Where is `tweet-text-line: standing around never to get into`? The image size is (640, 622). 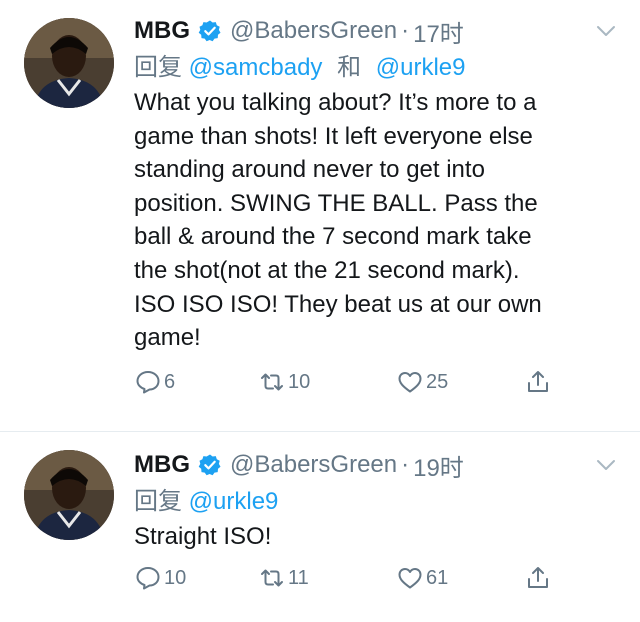 tweet-text-line: standing around never to get into is located at coordinates (309, 170).